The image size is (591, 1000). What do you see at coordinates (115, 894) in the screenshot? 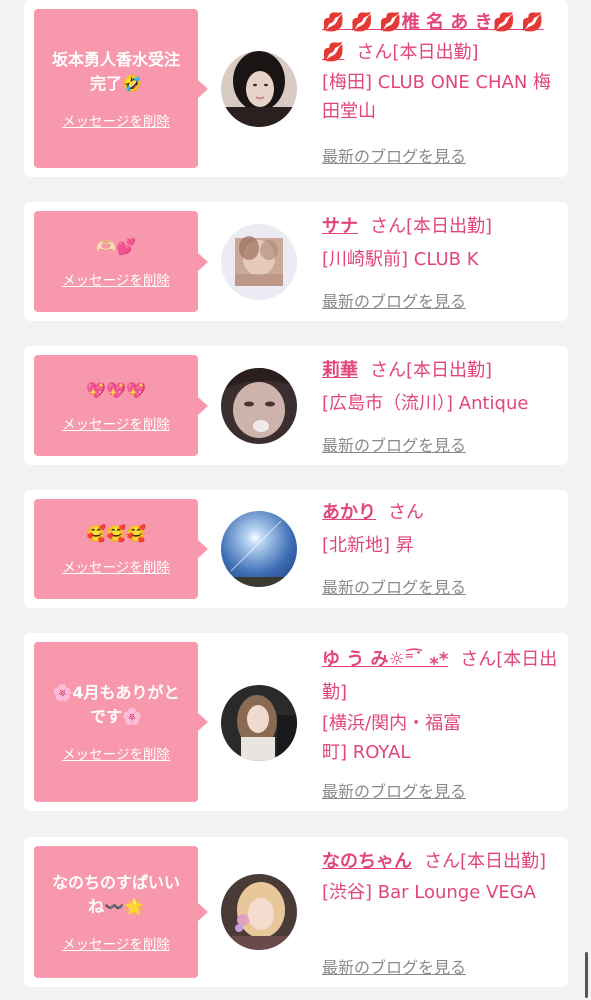
I see `message-text: なのちのすぱいいね〰️🌟` at bounding box center [115, 894].